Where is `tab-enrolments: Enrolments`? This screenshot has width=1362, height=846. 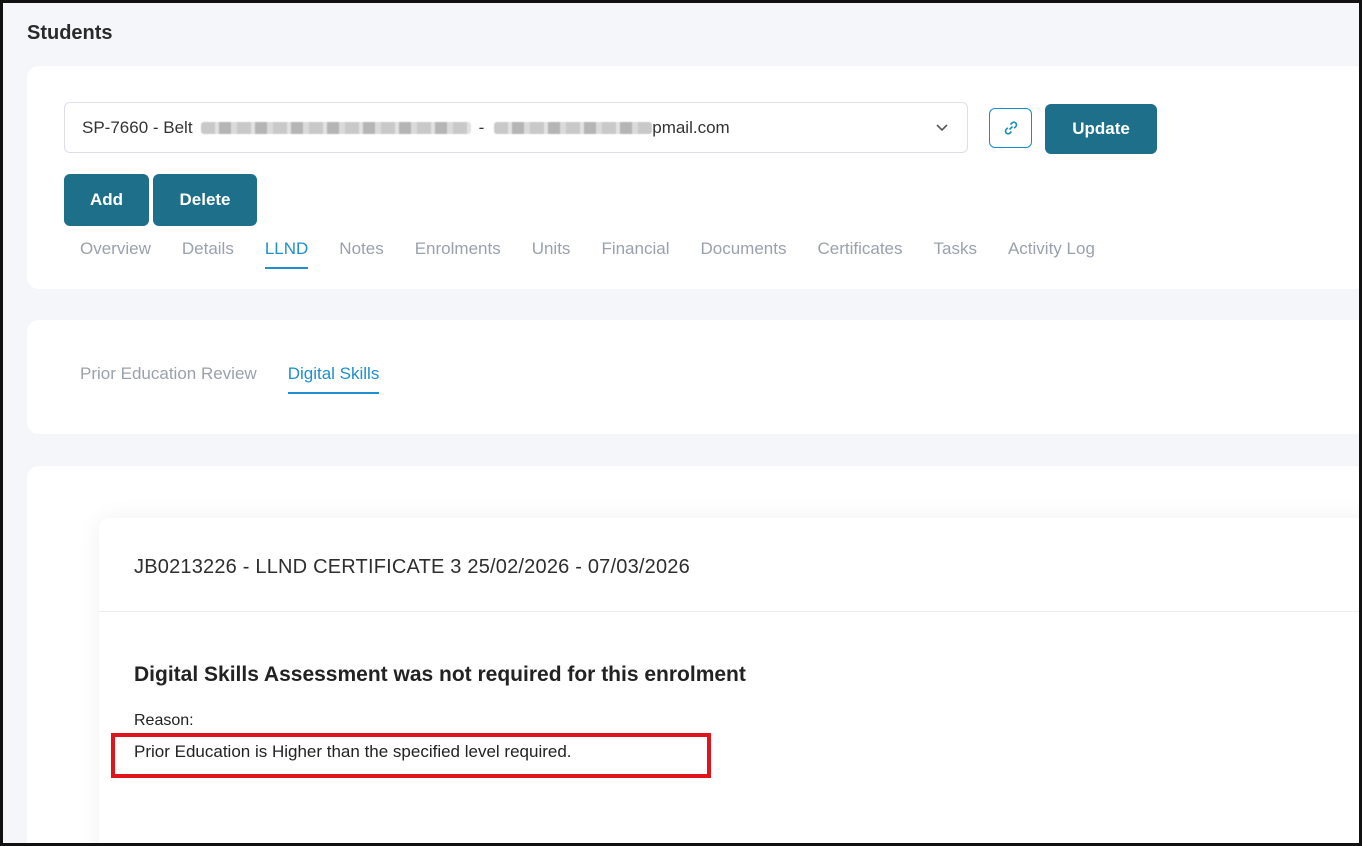 tab-enrolments: Enrolments is located at coordinates (458, 254).